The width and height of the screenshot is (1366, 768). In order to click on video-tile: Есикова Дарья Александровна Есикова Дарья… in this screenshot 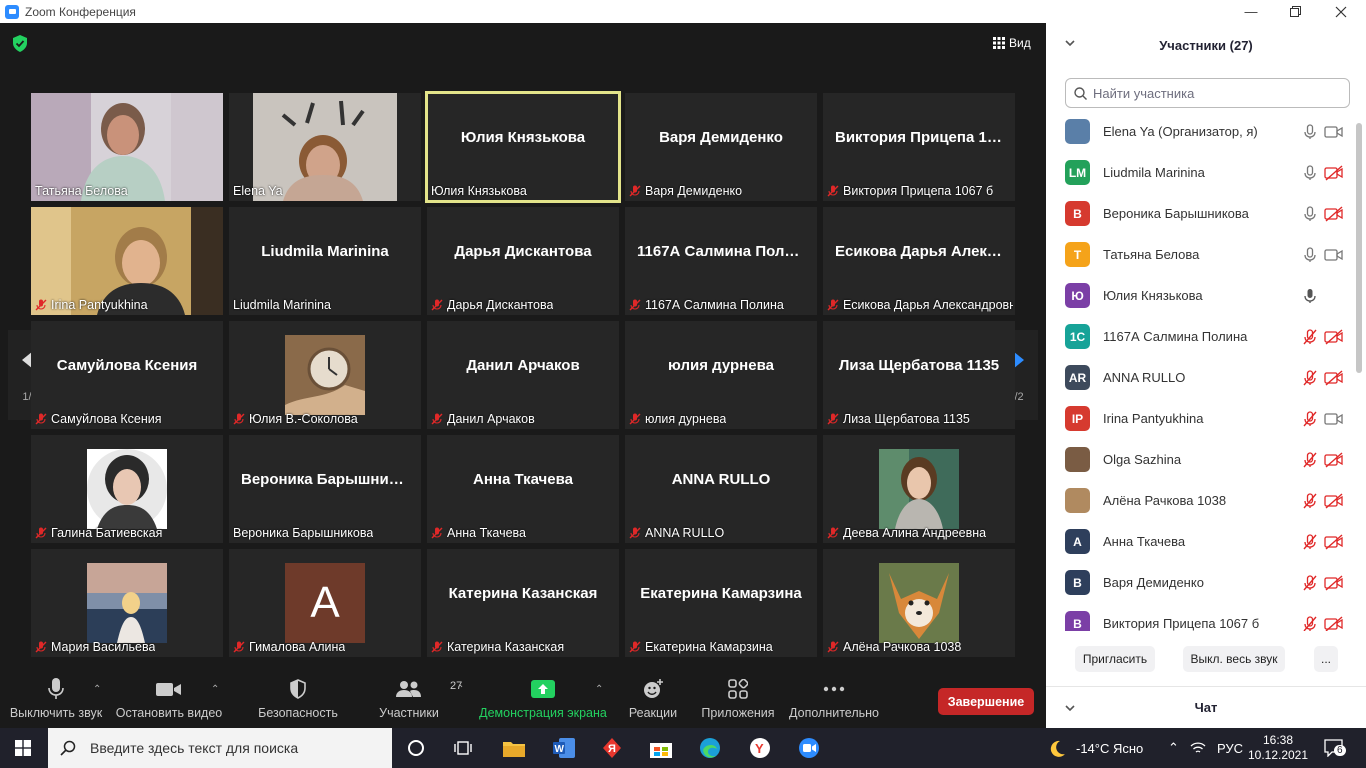, I will do `click(919, 261)`.